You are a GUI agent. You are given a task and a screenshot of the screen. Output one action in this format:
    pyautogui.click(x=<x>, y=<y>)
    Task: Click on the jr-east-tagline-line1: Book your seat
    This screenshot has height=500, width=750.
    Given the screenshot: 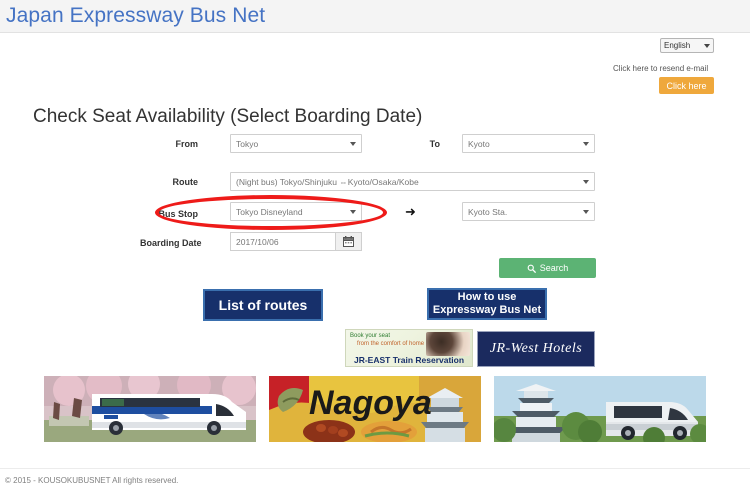 What is the action you would take?
    pyautogui.click(x=370, y=336)
    